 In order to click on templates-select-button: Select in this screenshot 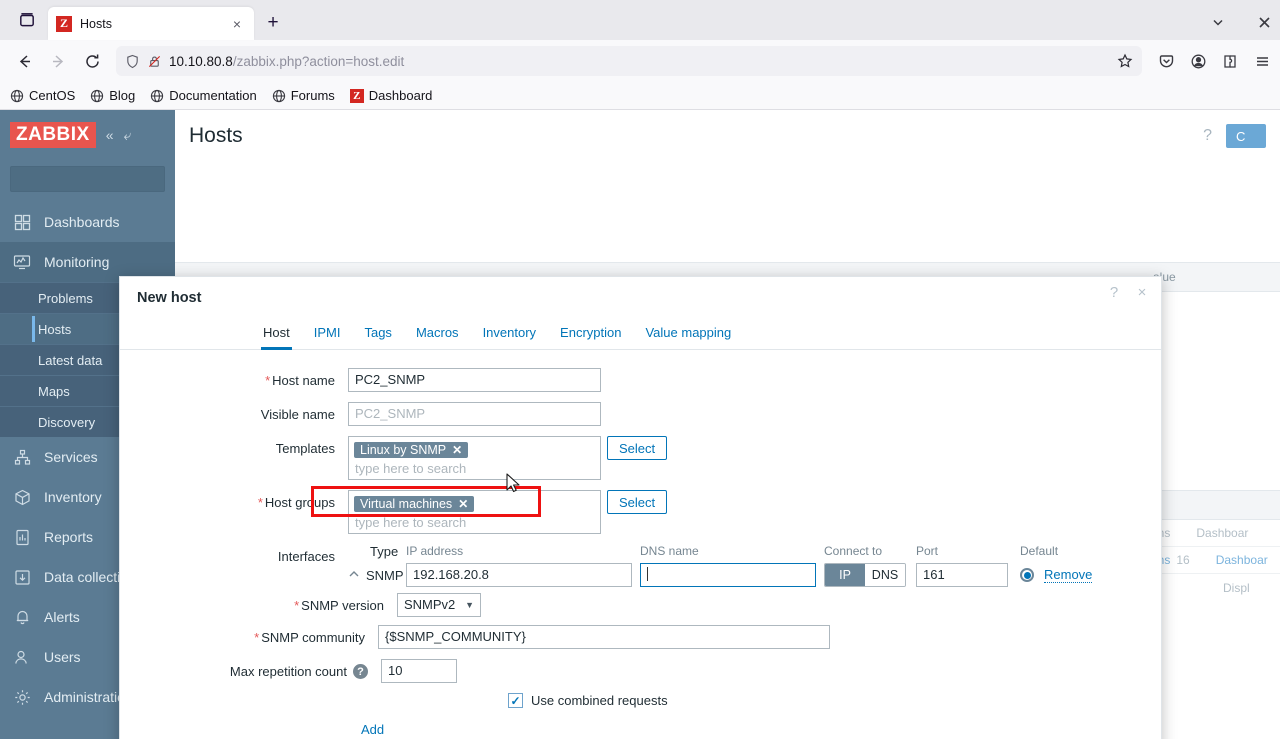, I will do `click(637, 448)`.